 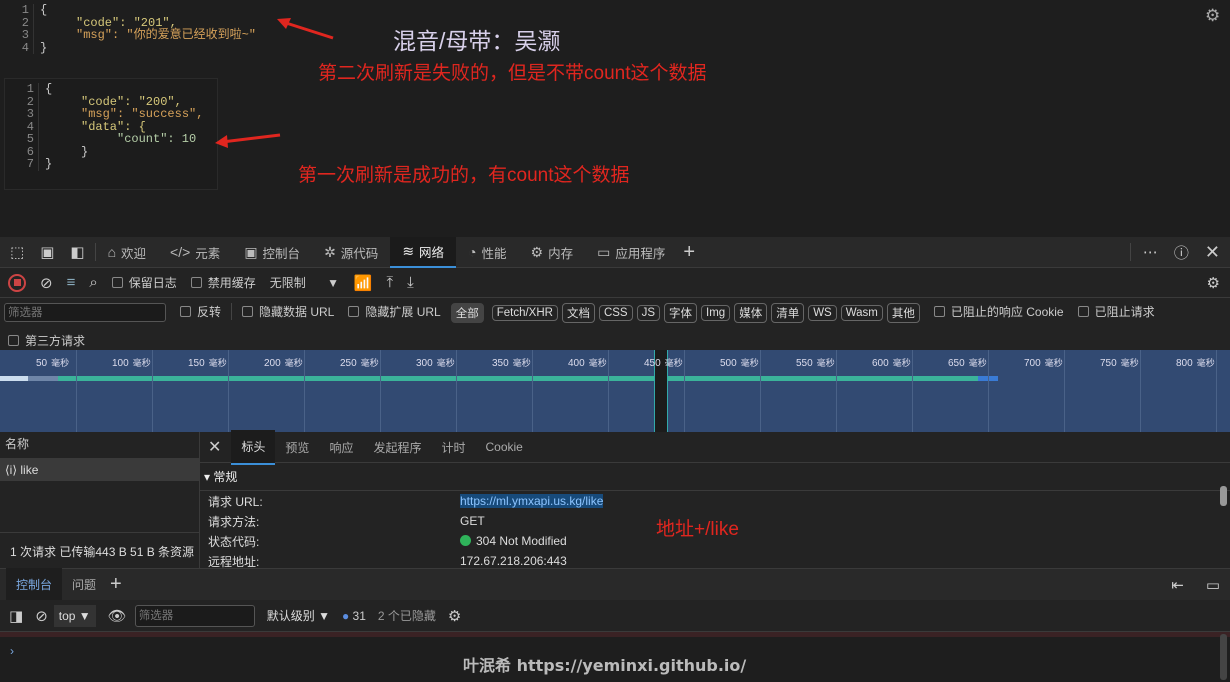 What do you see at coordinates (100, 500) in the screenshot?
I see `request-list: 名称 ⟨i⟩ like 1 次请求 已传输443 B 51 B 条资源` at bounding box center [100, 500].